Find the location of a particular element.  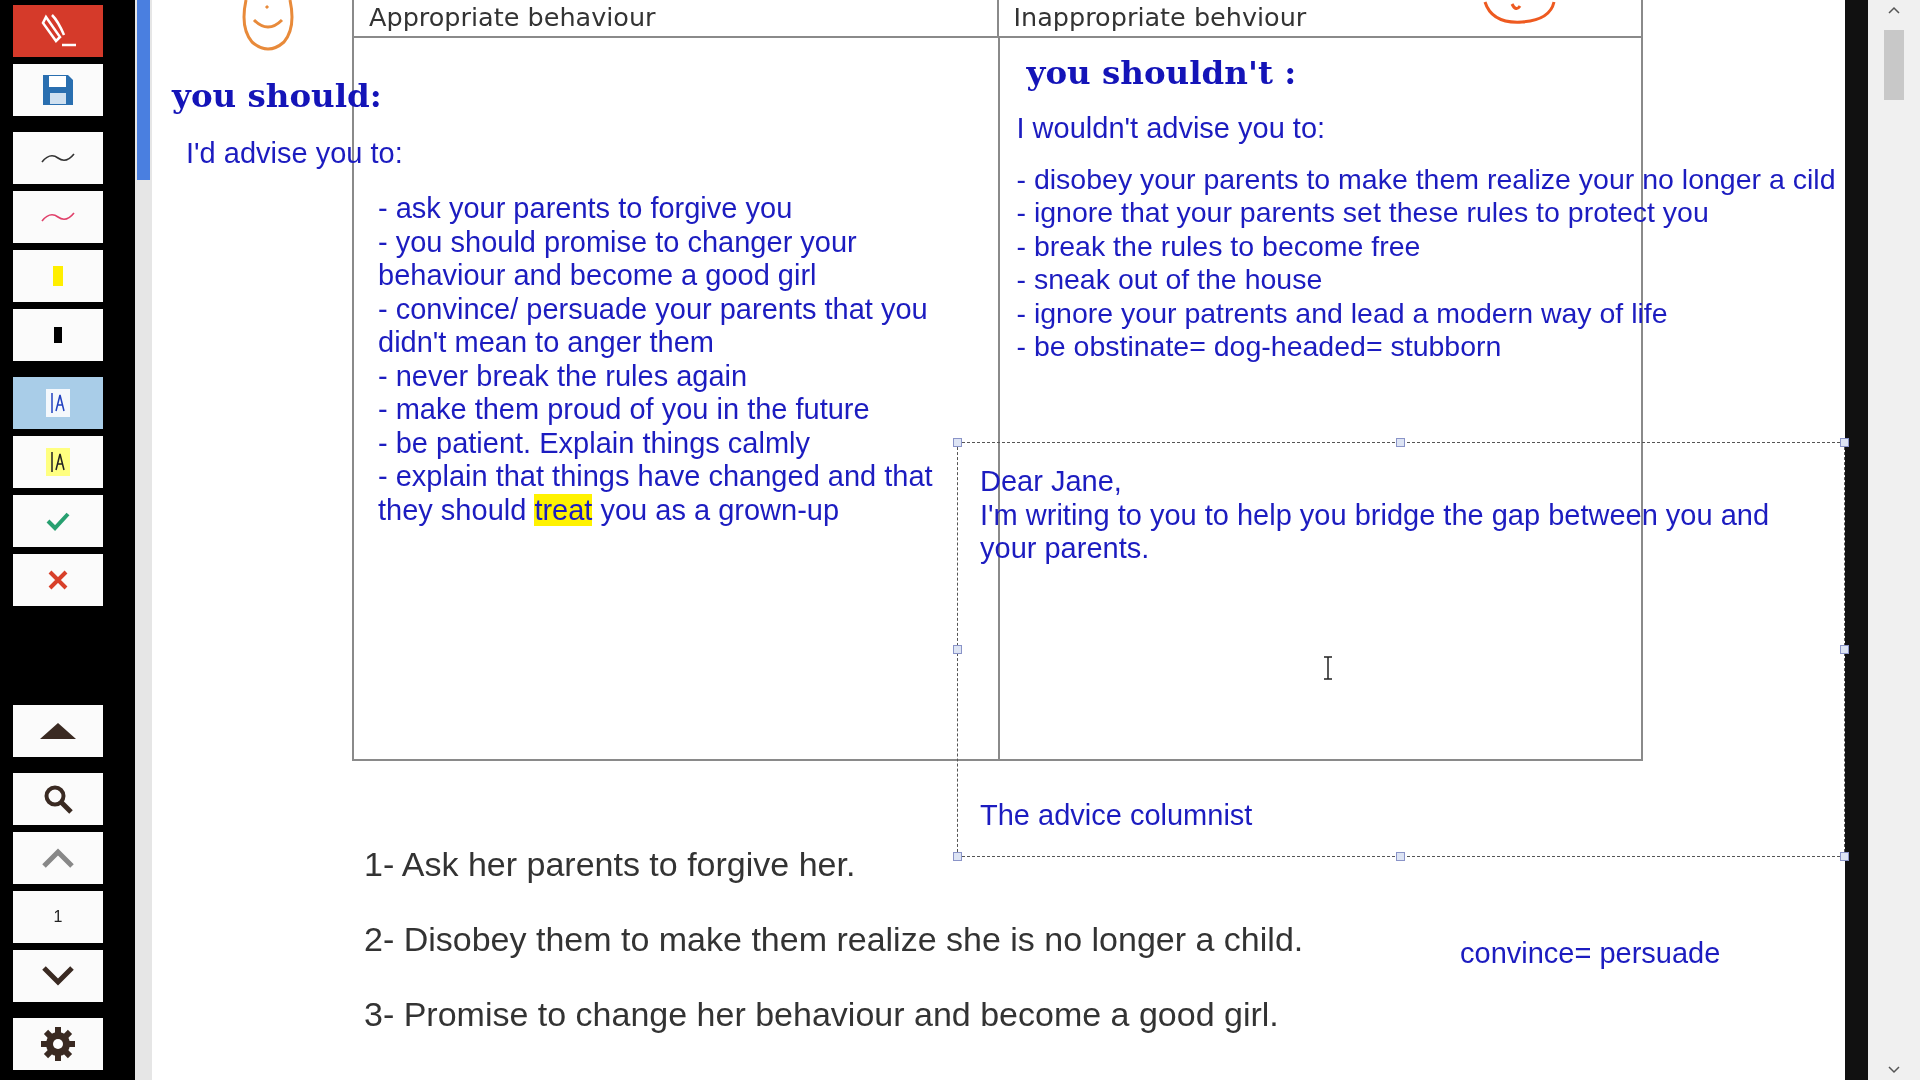

search-icon is located at coordinates (58, 799).